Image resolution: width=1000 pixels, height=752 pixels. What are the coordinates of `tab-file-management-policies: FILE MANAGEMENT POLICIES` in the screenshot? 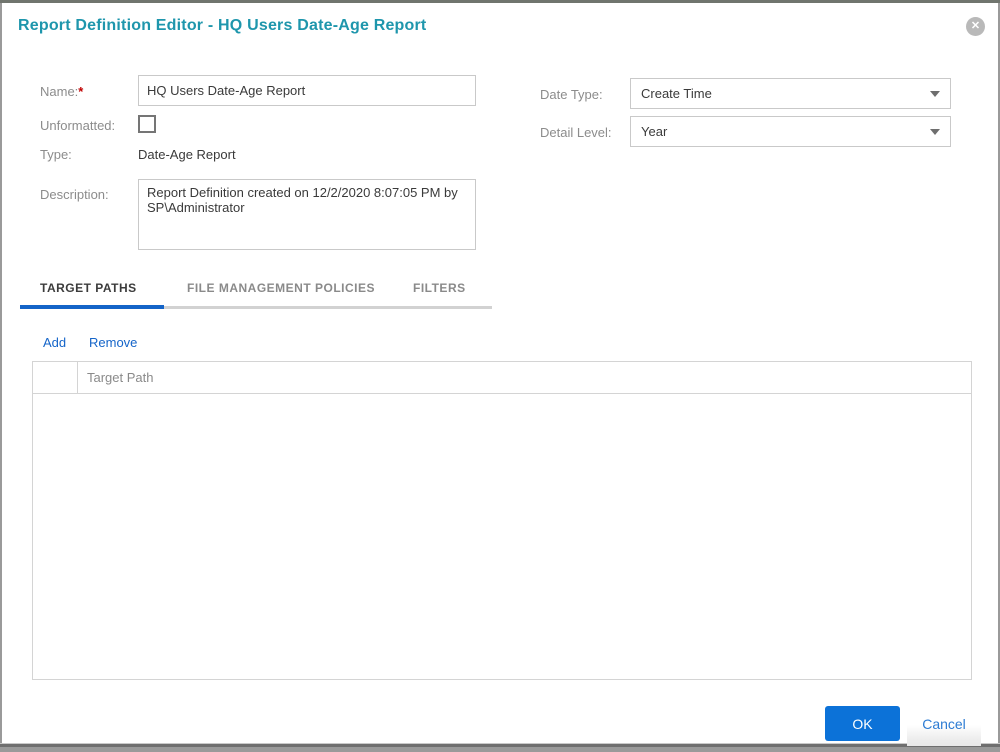 It's located at (281, 288).